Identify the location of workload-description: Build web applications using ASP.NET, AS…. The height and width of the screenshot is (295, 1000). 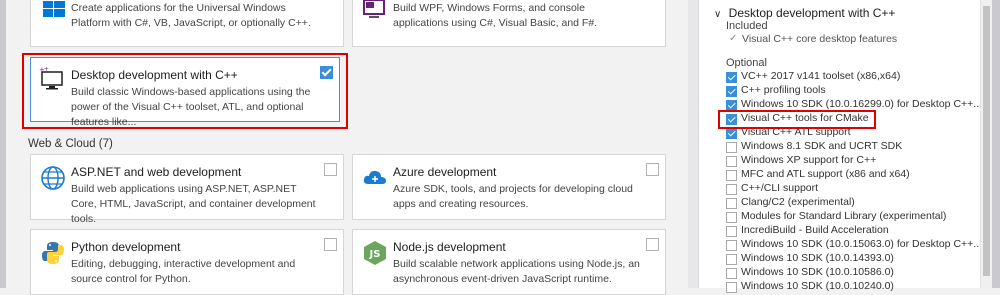
(193, 204).